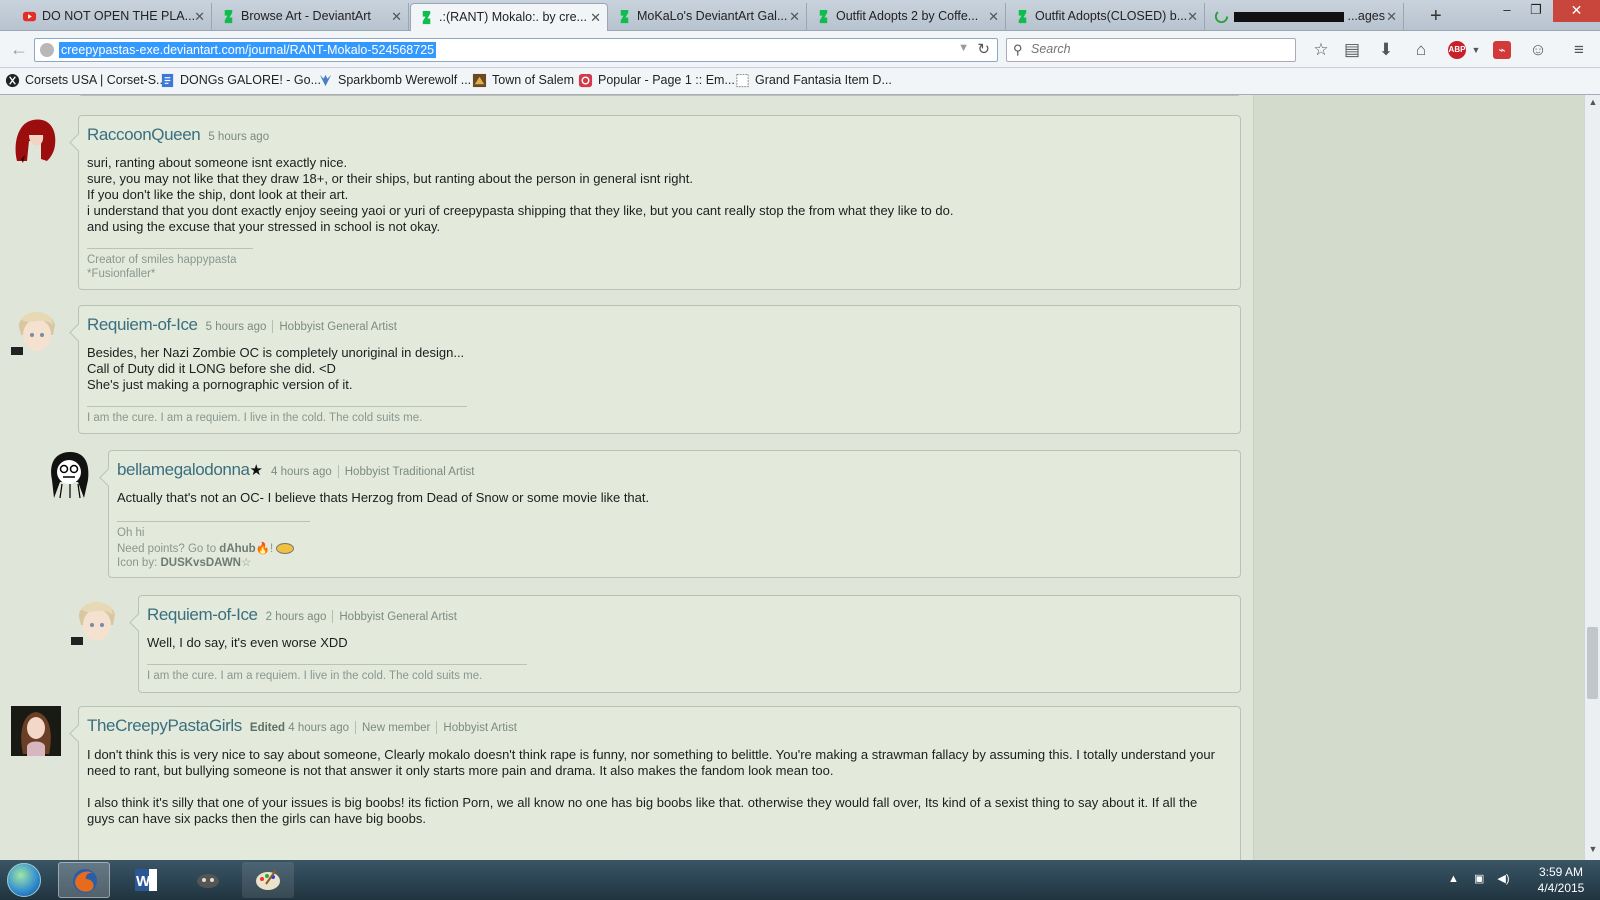  Describe the element at coordinates (1507, 11) in the screenshot. I see `minimize-button: –` at that location.